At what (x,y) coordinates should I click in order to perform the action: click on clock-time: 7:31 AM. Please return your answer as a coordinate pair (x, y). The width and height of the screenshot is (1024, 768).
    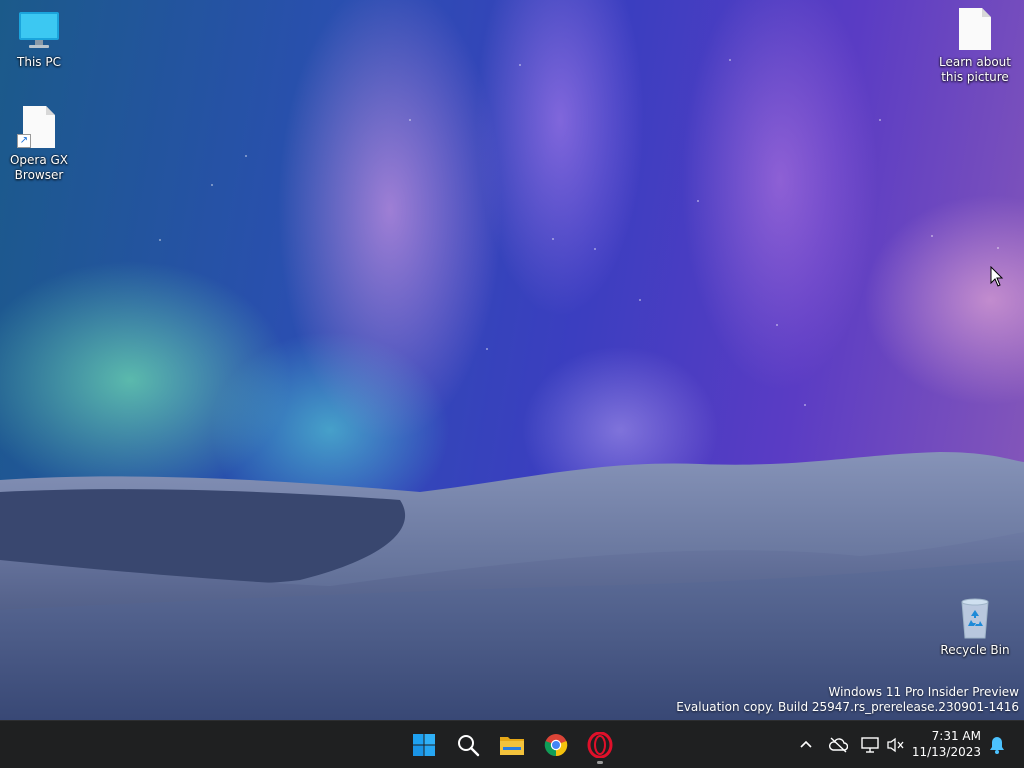
    Looking at the image, I should click on (956, 736).